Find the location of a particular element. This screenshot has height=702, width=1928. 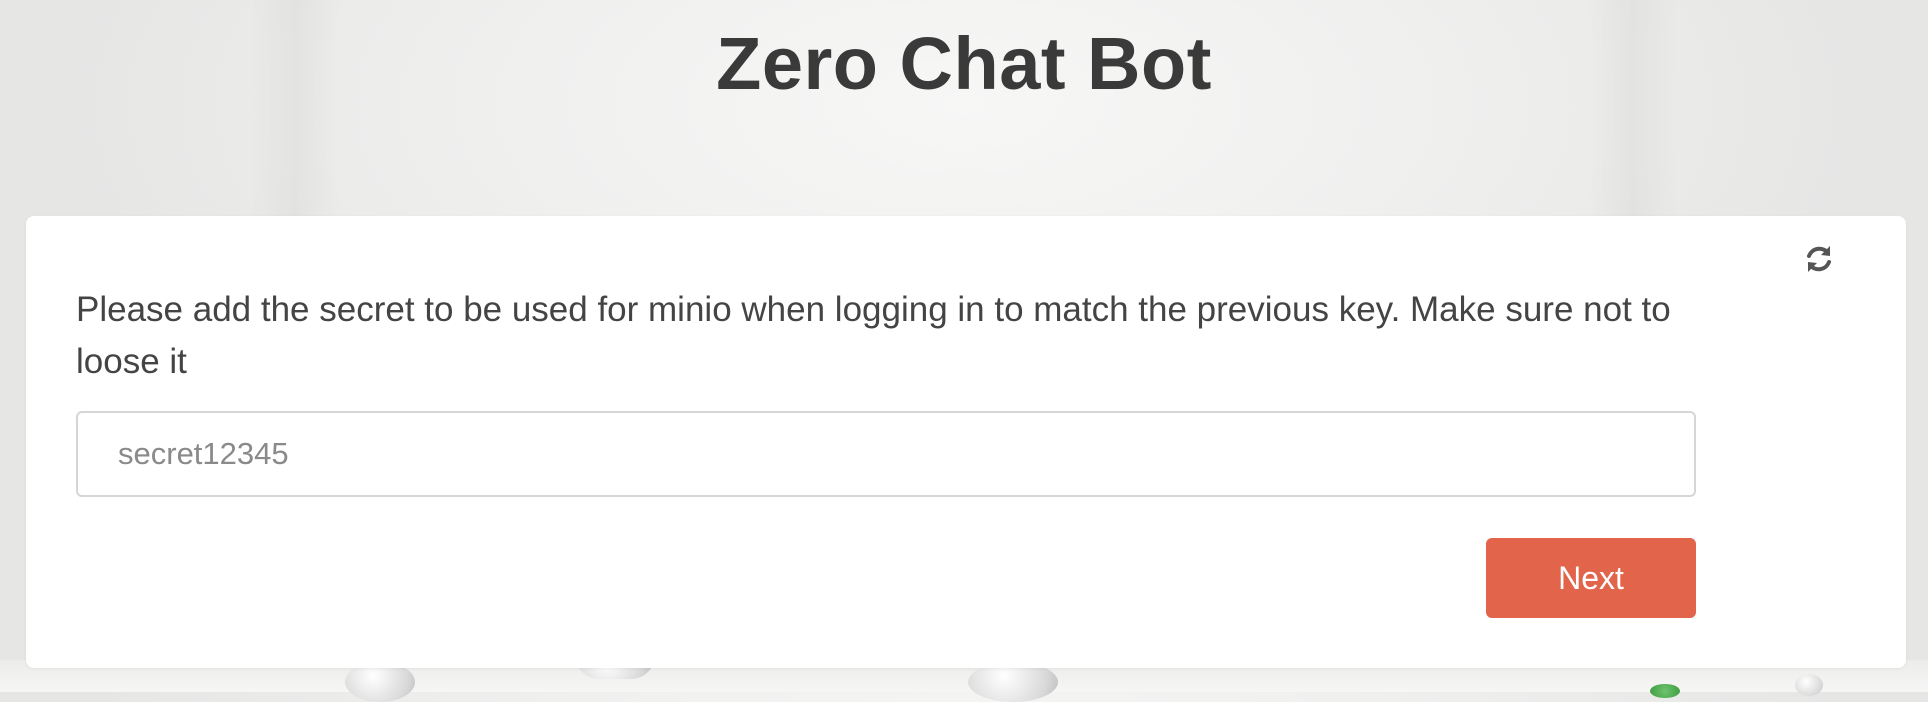

refresh-icon is located at coordinates (1819, 259).